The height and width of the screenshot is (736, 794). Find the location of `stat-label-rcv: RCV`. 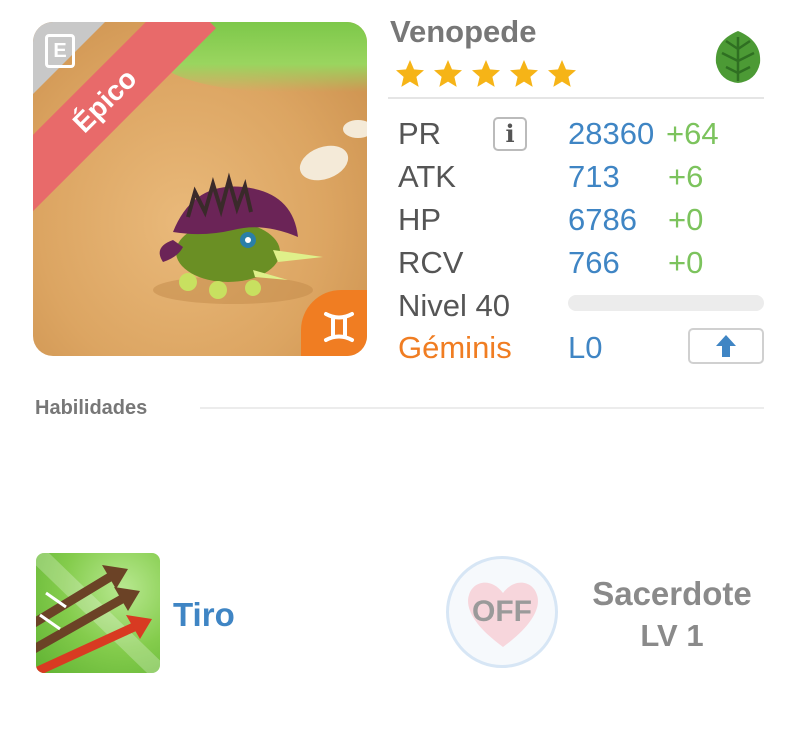

stat-label-rcv: RCV is located at coordinates (431, 262).